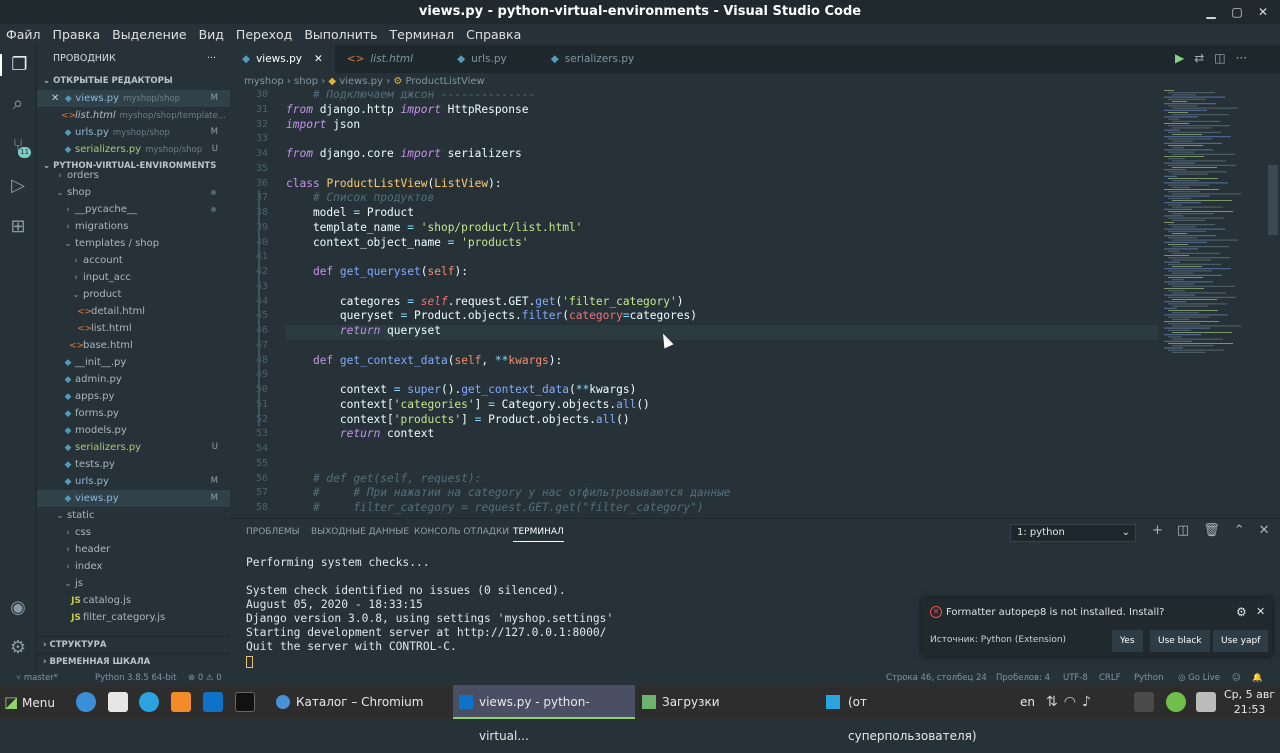 This screenshot has height=753, width=1280. I want to click on tree-item-filter-category-js: JS filter_category.js, so click(133, 615).